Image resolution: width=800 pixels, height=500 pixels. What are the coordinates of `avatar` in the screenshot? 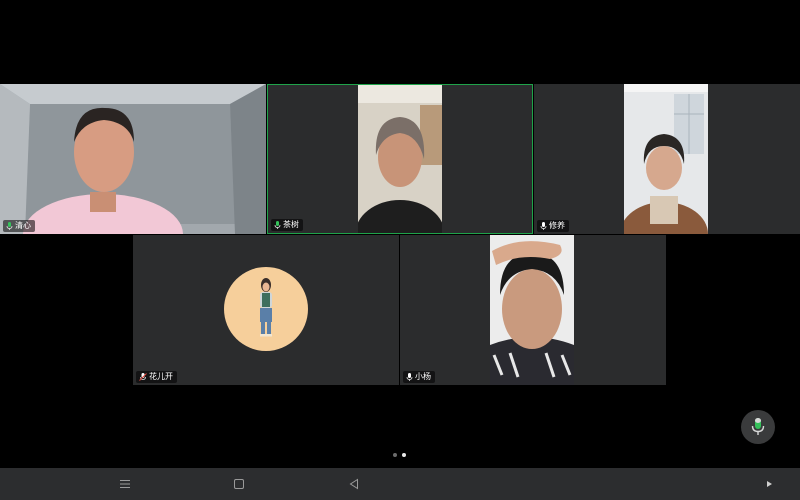 It's located at (266, 309).